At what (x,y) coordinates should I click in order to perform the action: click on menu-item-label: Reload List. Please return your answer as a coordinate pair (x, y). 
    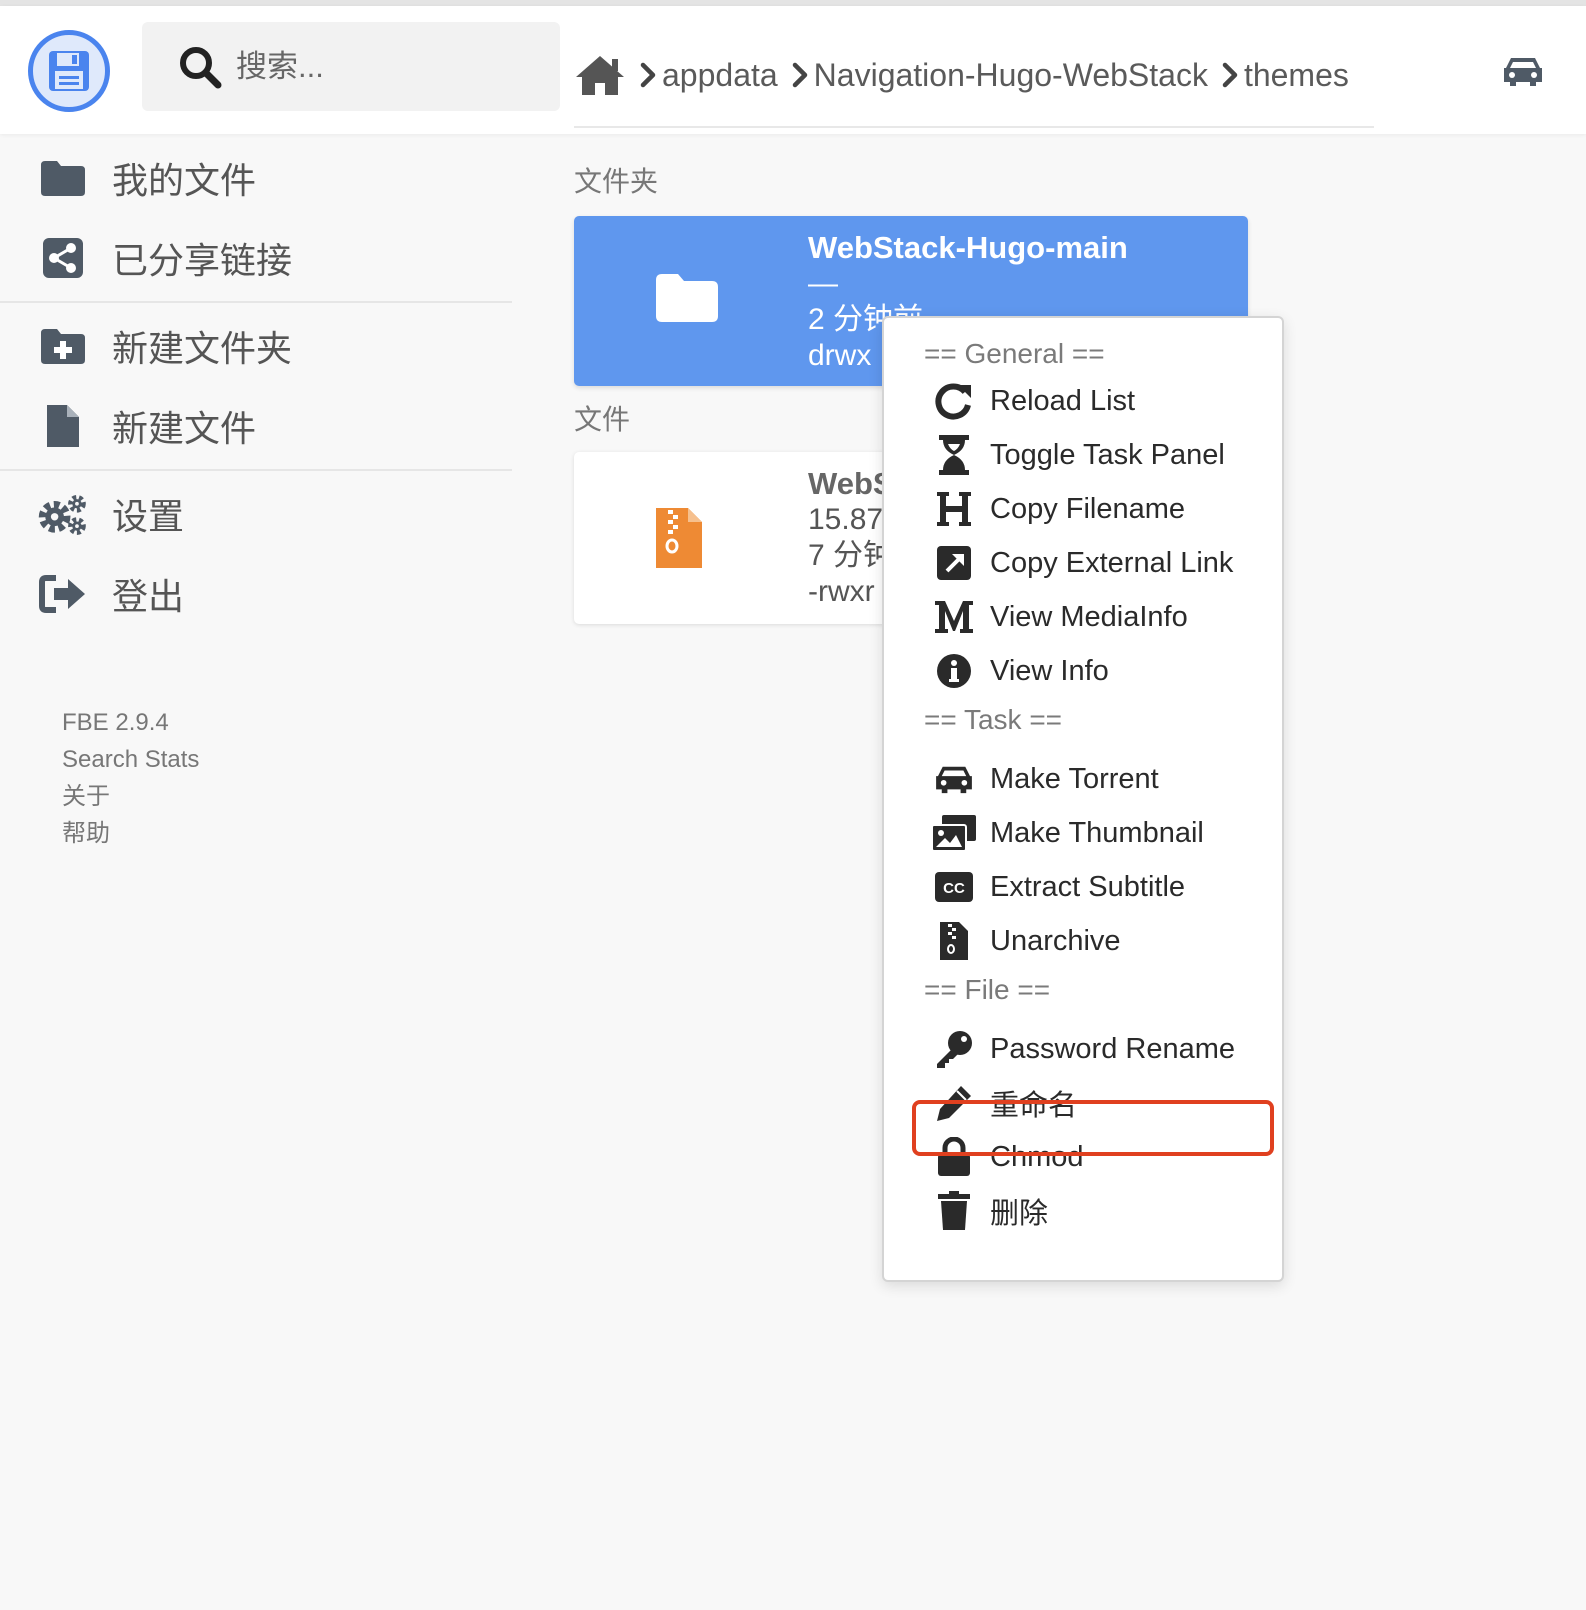
    Looking at the image, I should click on (1063, 400).